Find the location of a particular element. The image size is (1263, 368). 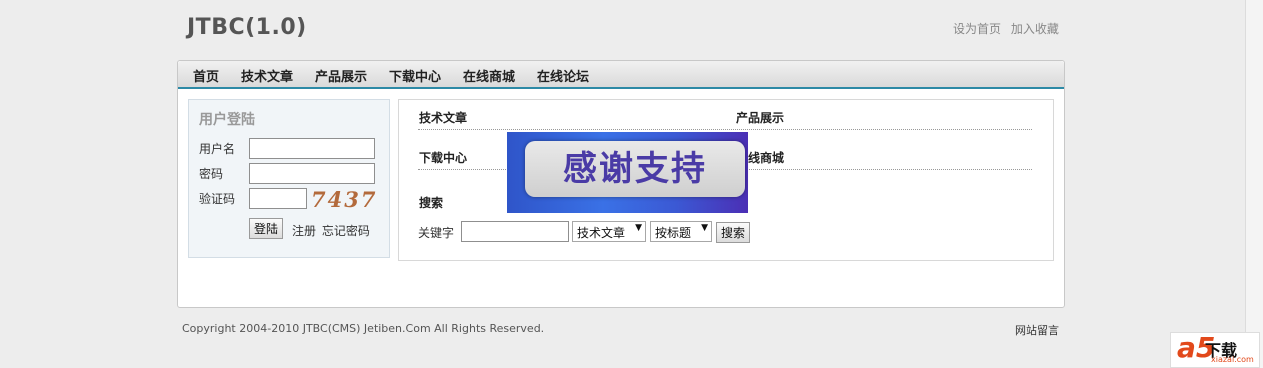

guestbook-link: 网站留言 is located at coordinates (1037, 330).